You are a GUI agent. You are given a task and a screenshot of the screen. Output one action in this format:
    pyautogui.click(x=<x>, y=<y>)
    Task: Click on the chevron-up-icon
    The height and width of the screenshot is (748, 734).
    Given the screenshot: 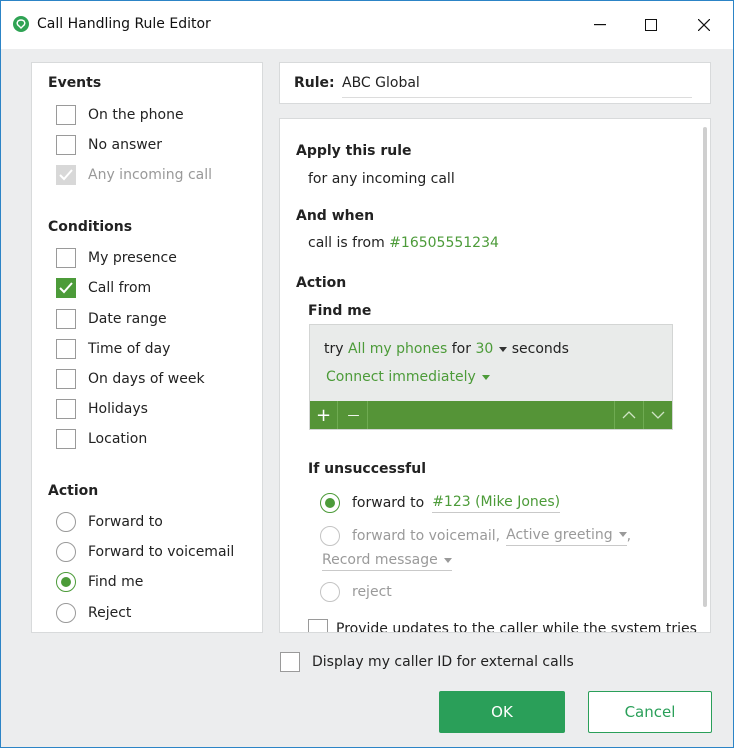 What is the action you would take?
    pyautogui.click(x=628, y=415)
    